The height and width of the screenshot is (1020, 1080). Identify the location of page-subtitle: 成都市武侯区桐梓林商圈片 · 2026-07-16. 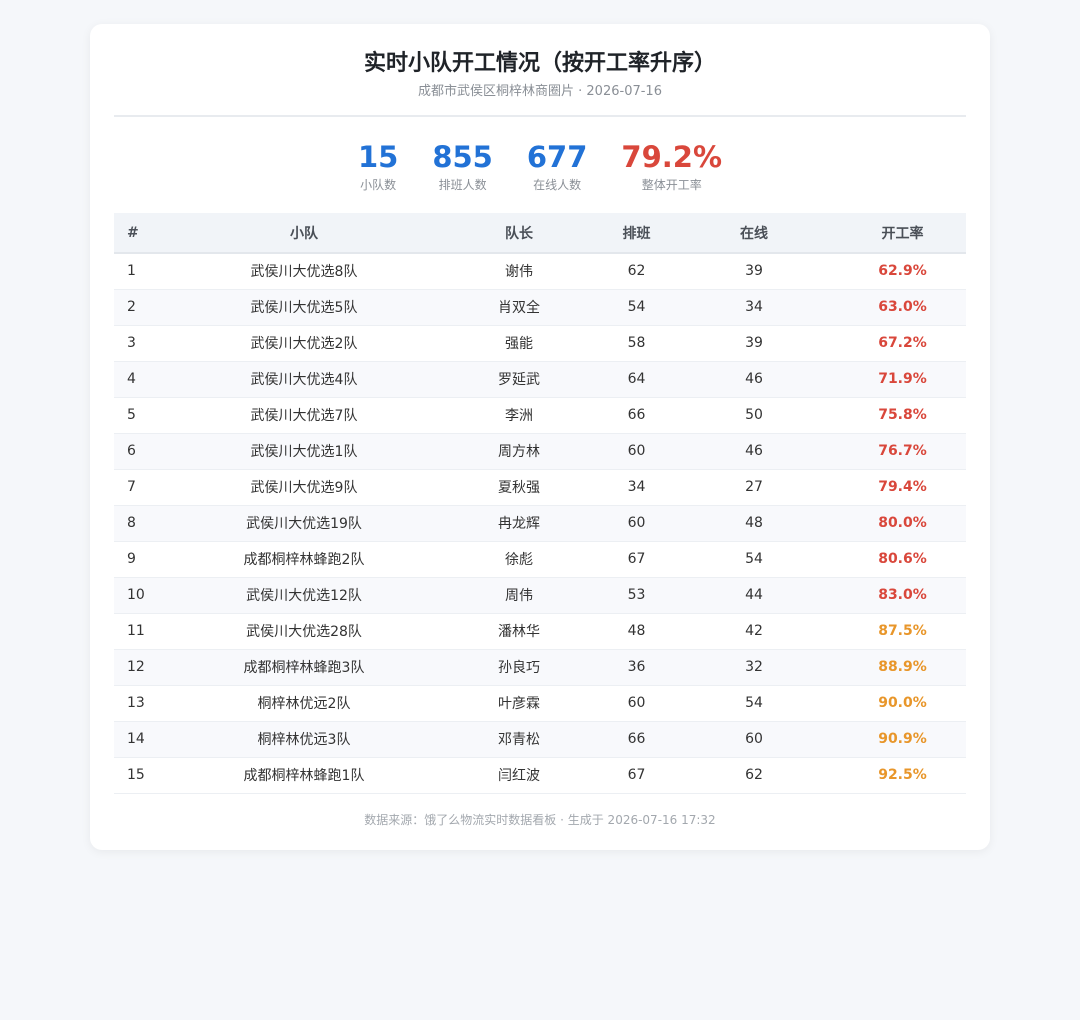
(540, 91).